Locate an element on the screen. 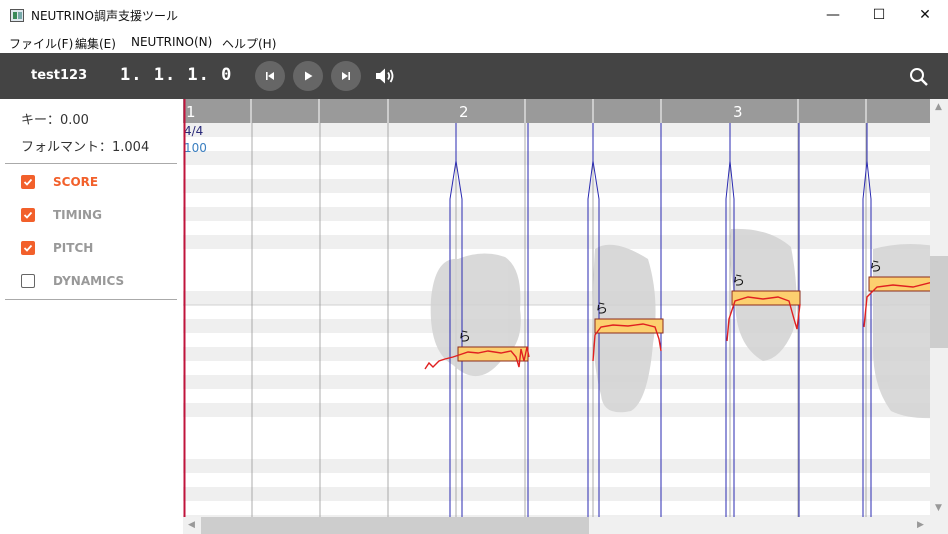  window-title: NEUTRINO調声支援ツール is located at coordinates (104, 16).